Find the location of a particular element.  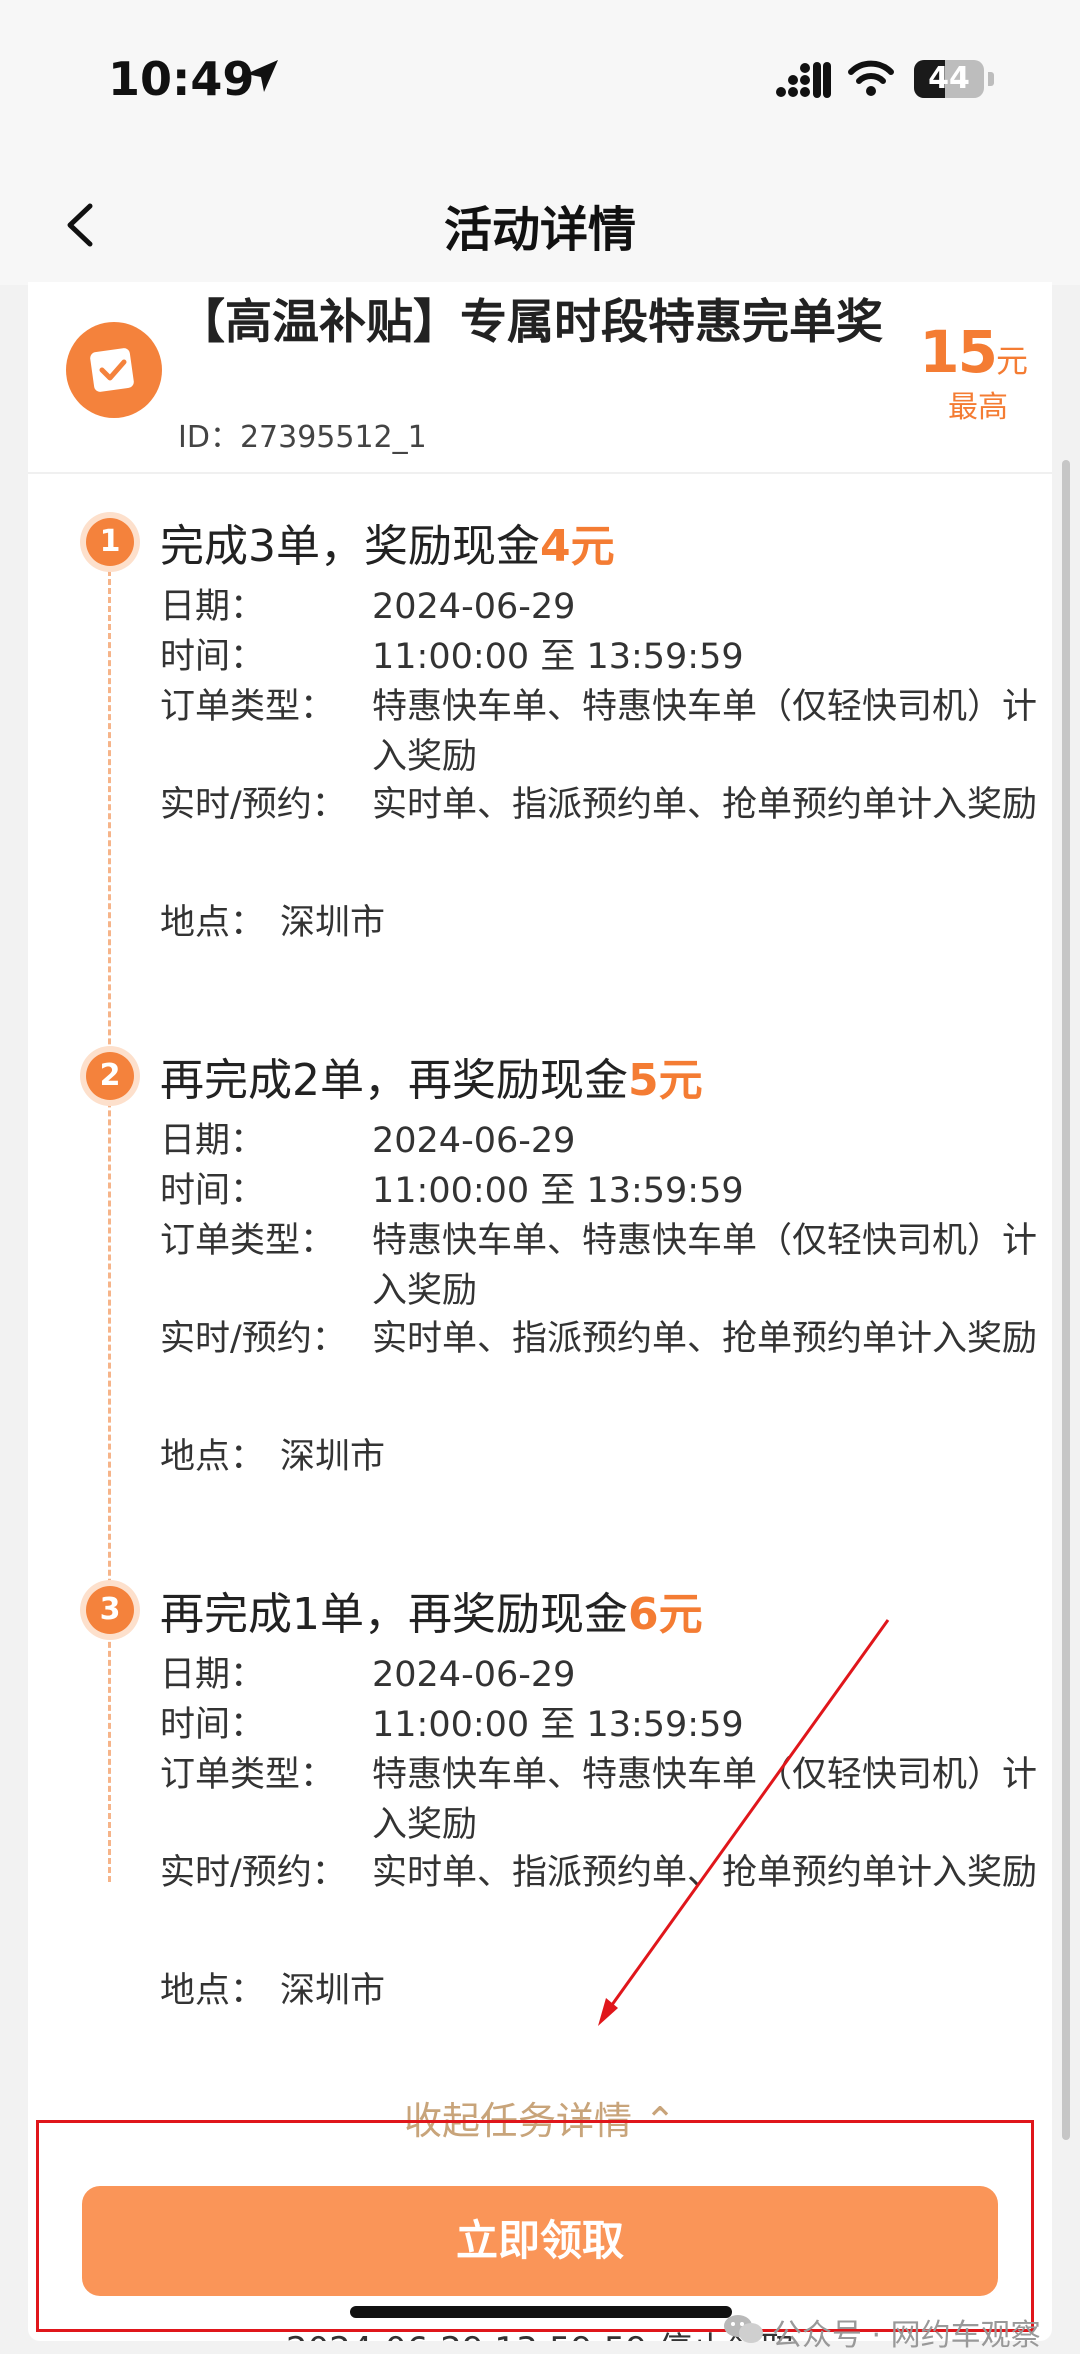

status-bar: 10:49 44 is located at coordinates (540, 80).